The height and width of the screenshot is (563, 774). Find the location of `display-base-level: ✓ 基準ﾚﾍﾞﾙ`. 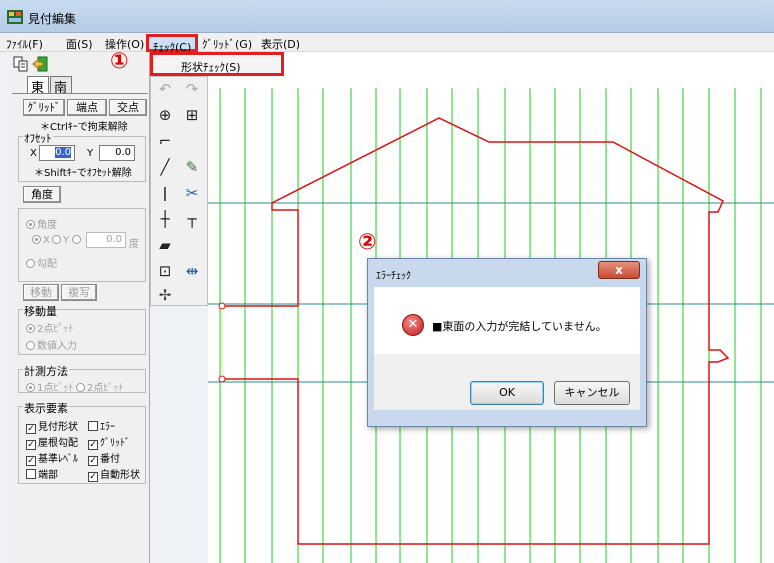

display-base-level: ✓ 基準ﾚﾍﾞﾙ is located at coordinates (52, 458).